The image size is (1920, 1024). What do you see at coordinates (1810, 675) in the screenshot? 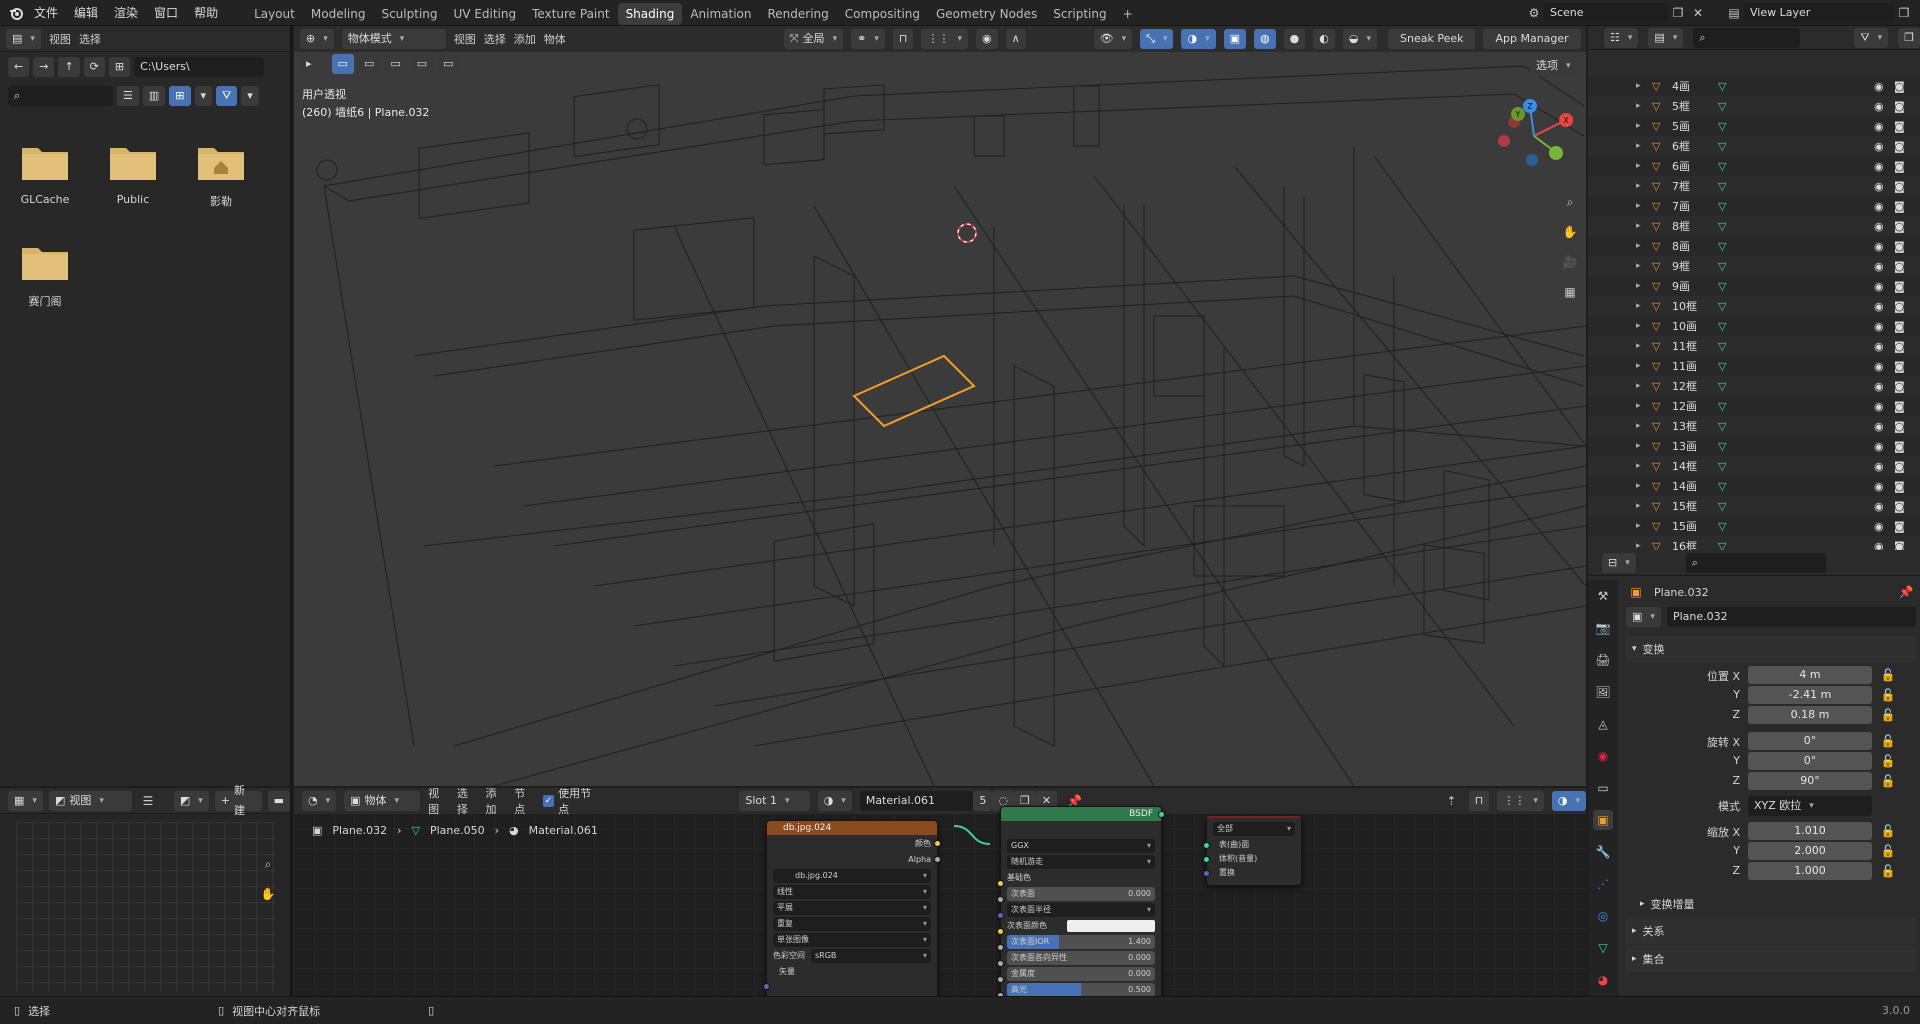
I see `location-x-field: 4 m` at bounding box center [1810, 675].